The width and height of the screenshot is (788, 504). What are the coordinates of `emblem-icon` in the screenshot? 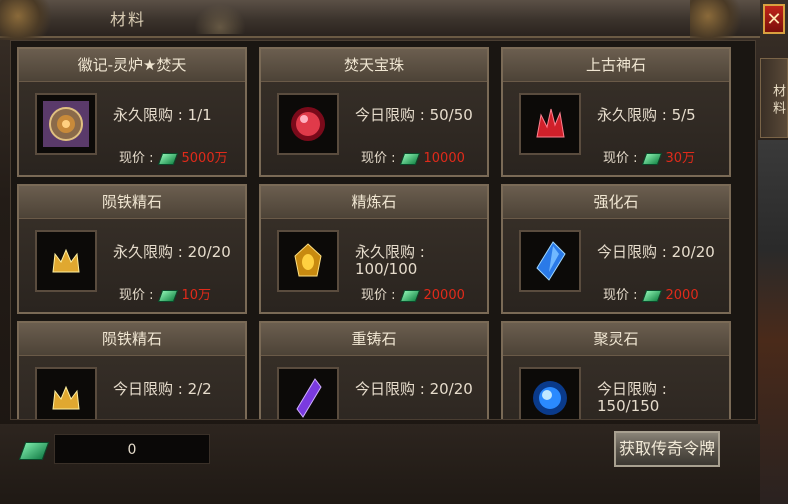 It's located at (66, 124).